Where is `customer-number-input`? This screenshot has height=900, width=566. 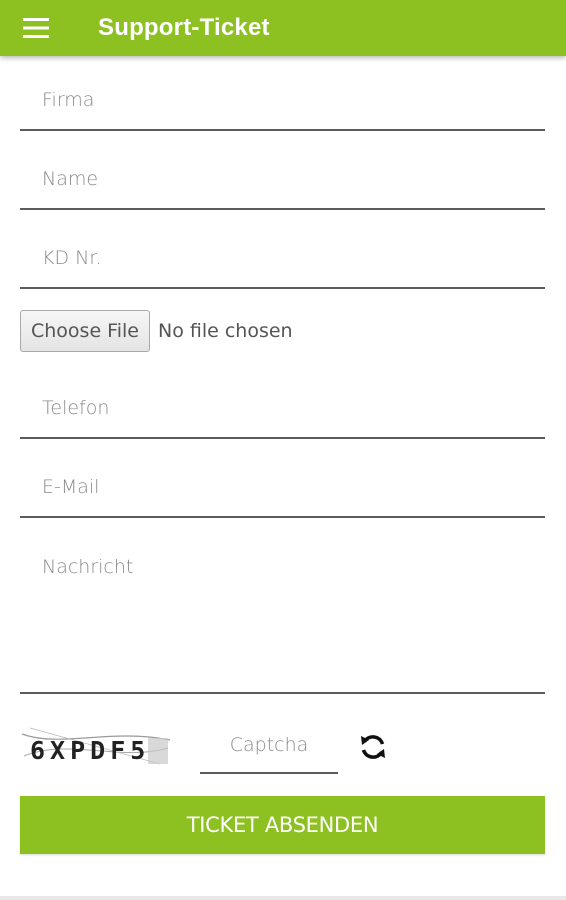
customer-number-input is located at coordinates (282, 258).